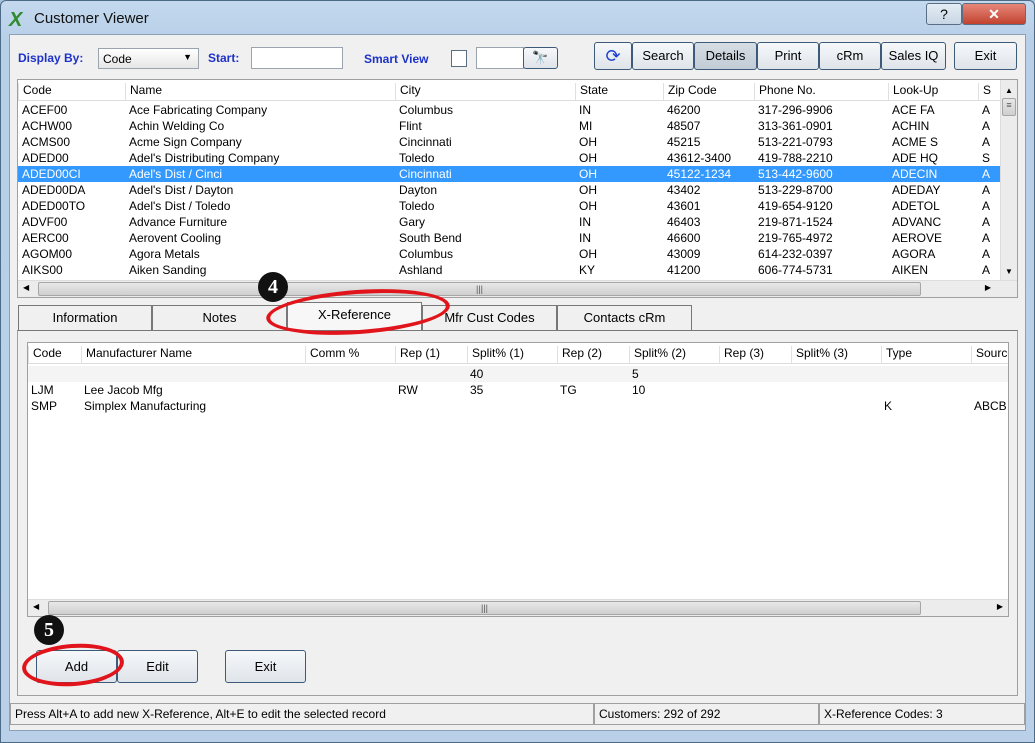 The image size is (1035, 743). I want to click on column-header: Look-Up, so click(913, 92).